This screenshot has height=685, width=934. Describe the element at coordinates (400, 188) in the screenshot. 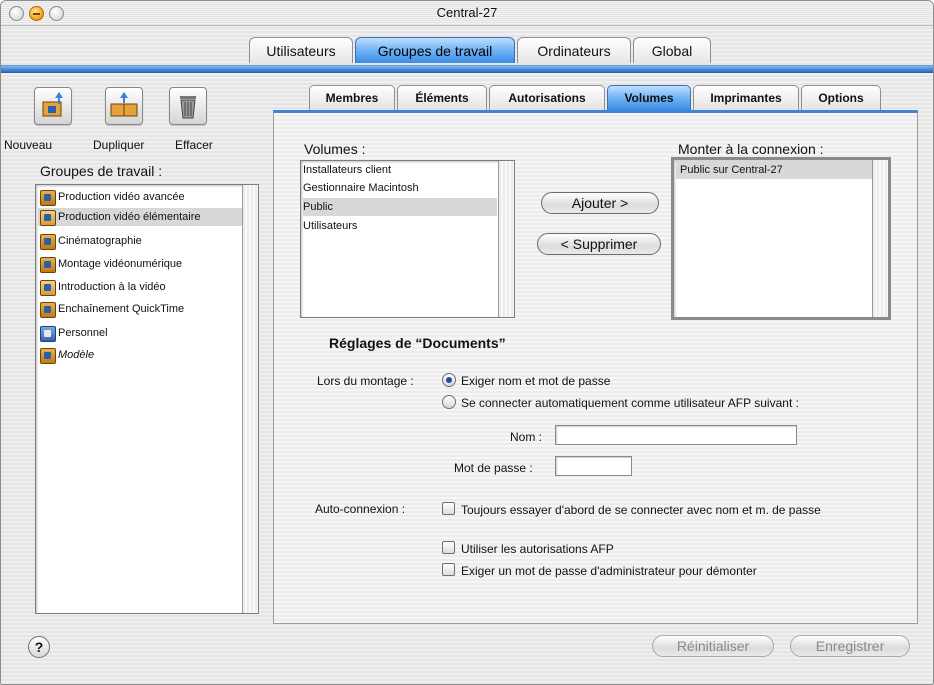

I see `list-item: Gestionnaire Macintosh` at that location.